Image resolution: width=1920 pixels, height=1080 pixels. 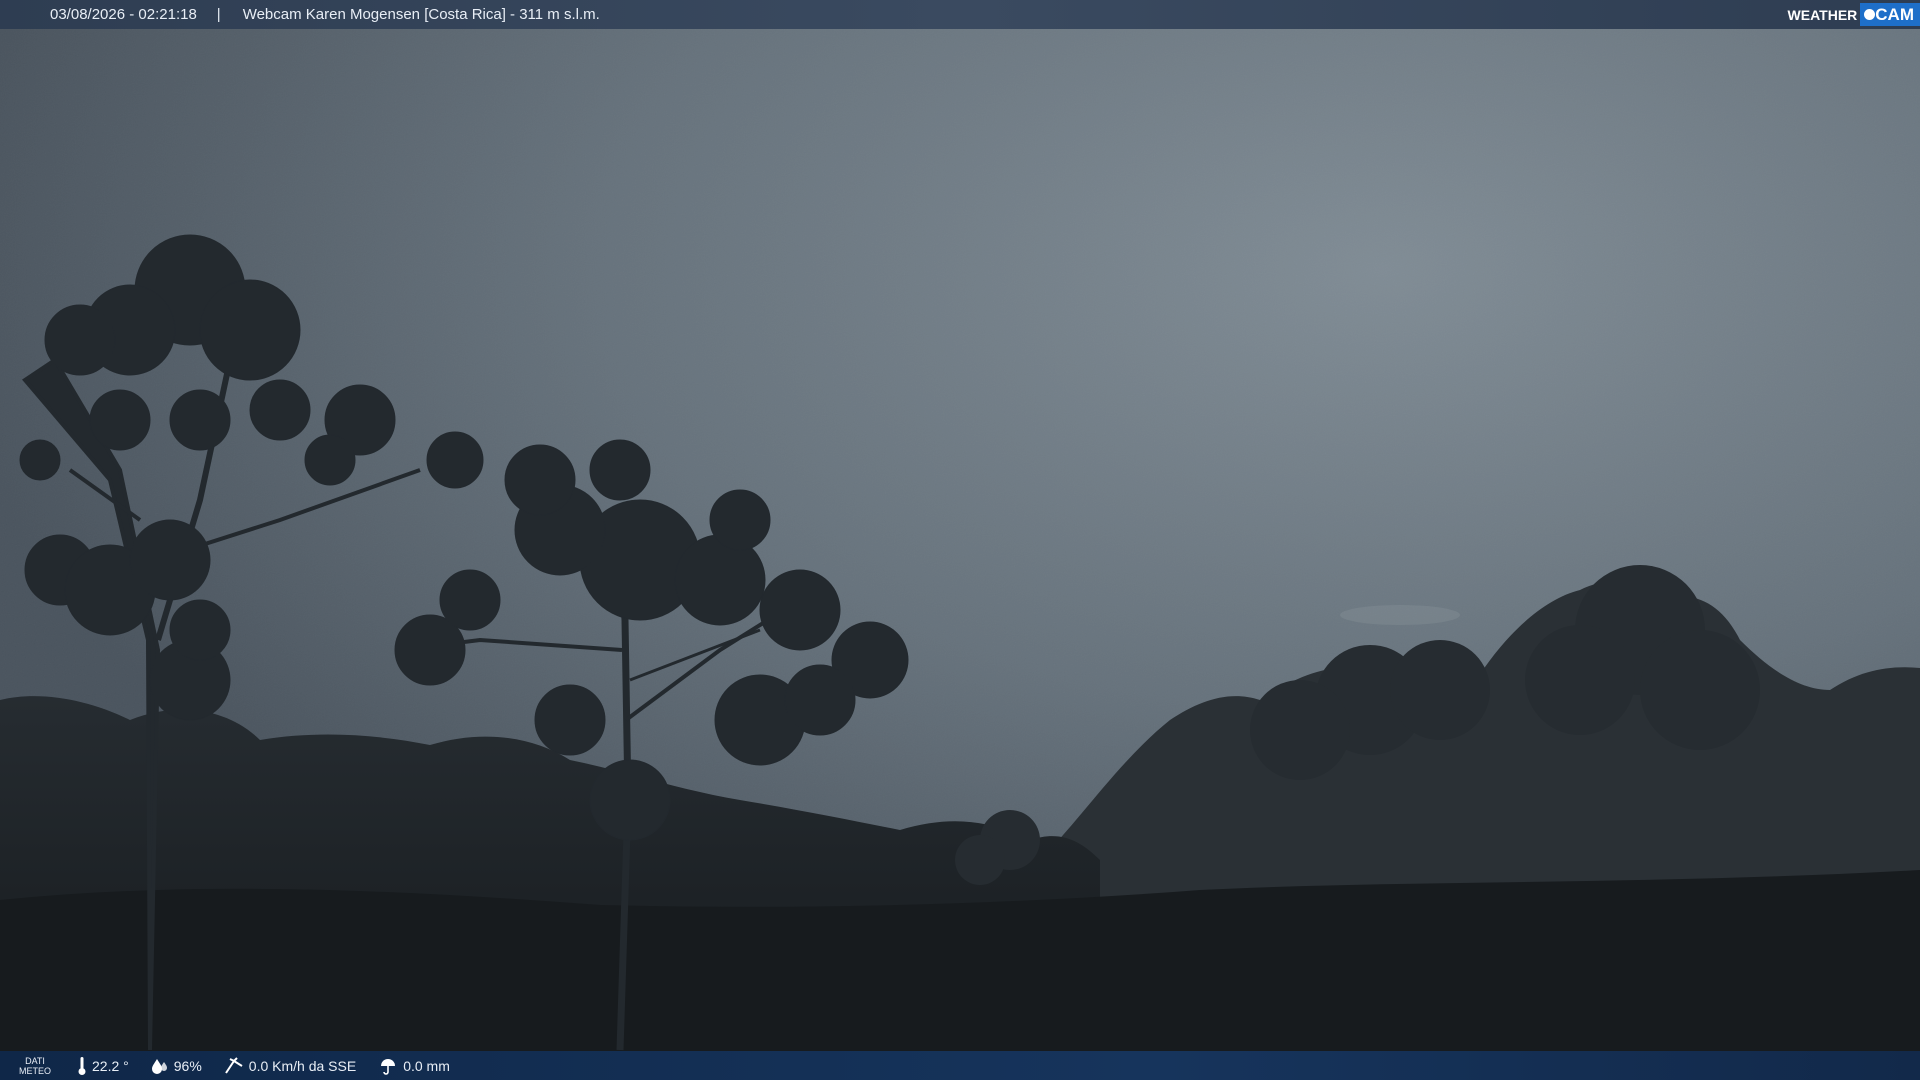 I want to click on wind-icon, so click(x=233, y=1065).